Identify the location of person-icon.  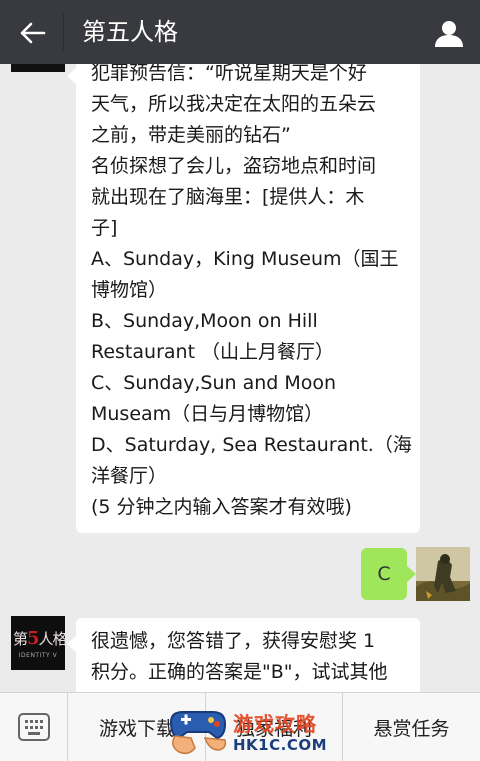
(449, 34).